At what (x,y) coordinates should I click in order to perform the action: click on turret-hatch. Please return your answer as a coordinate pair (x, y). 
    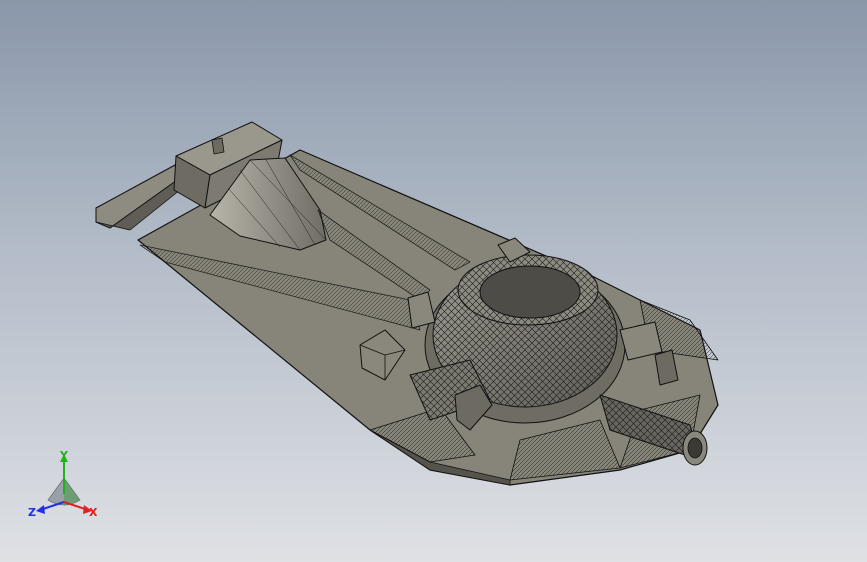
    Looking at the image, I should click on (530, 292).